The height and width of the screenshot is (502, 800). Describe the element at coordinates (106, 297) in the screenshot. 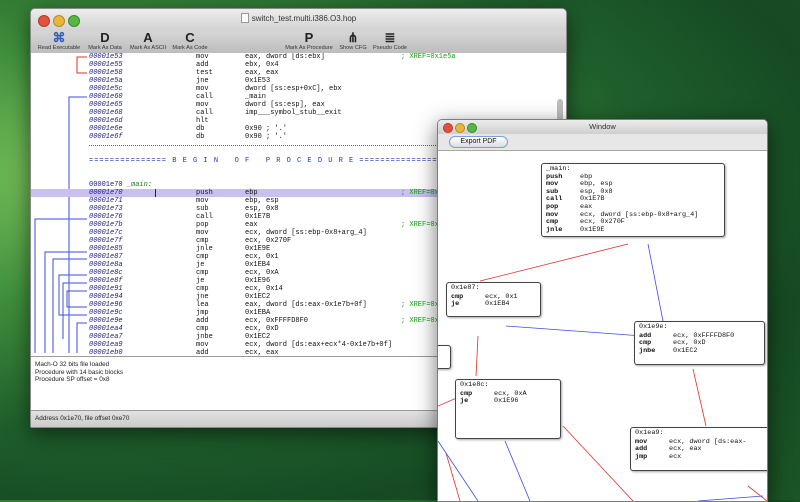

I see `address: 00001e94` at that location.